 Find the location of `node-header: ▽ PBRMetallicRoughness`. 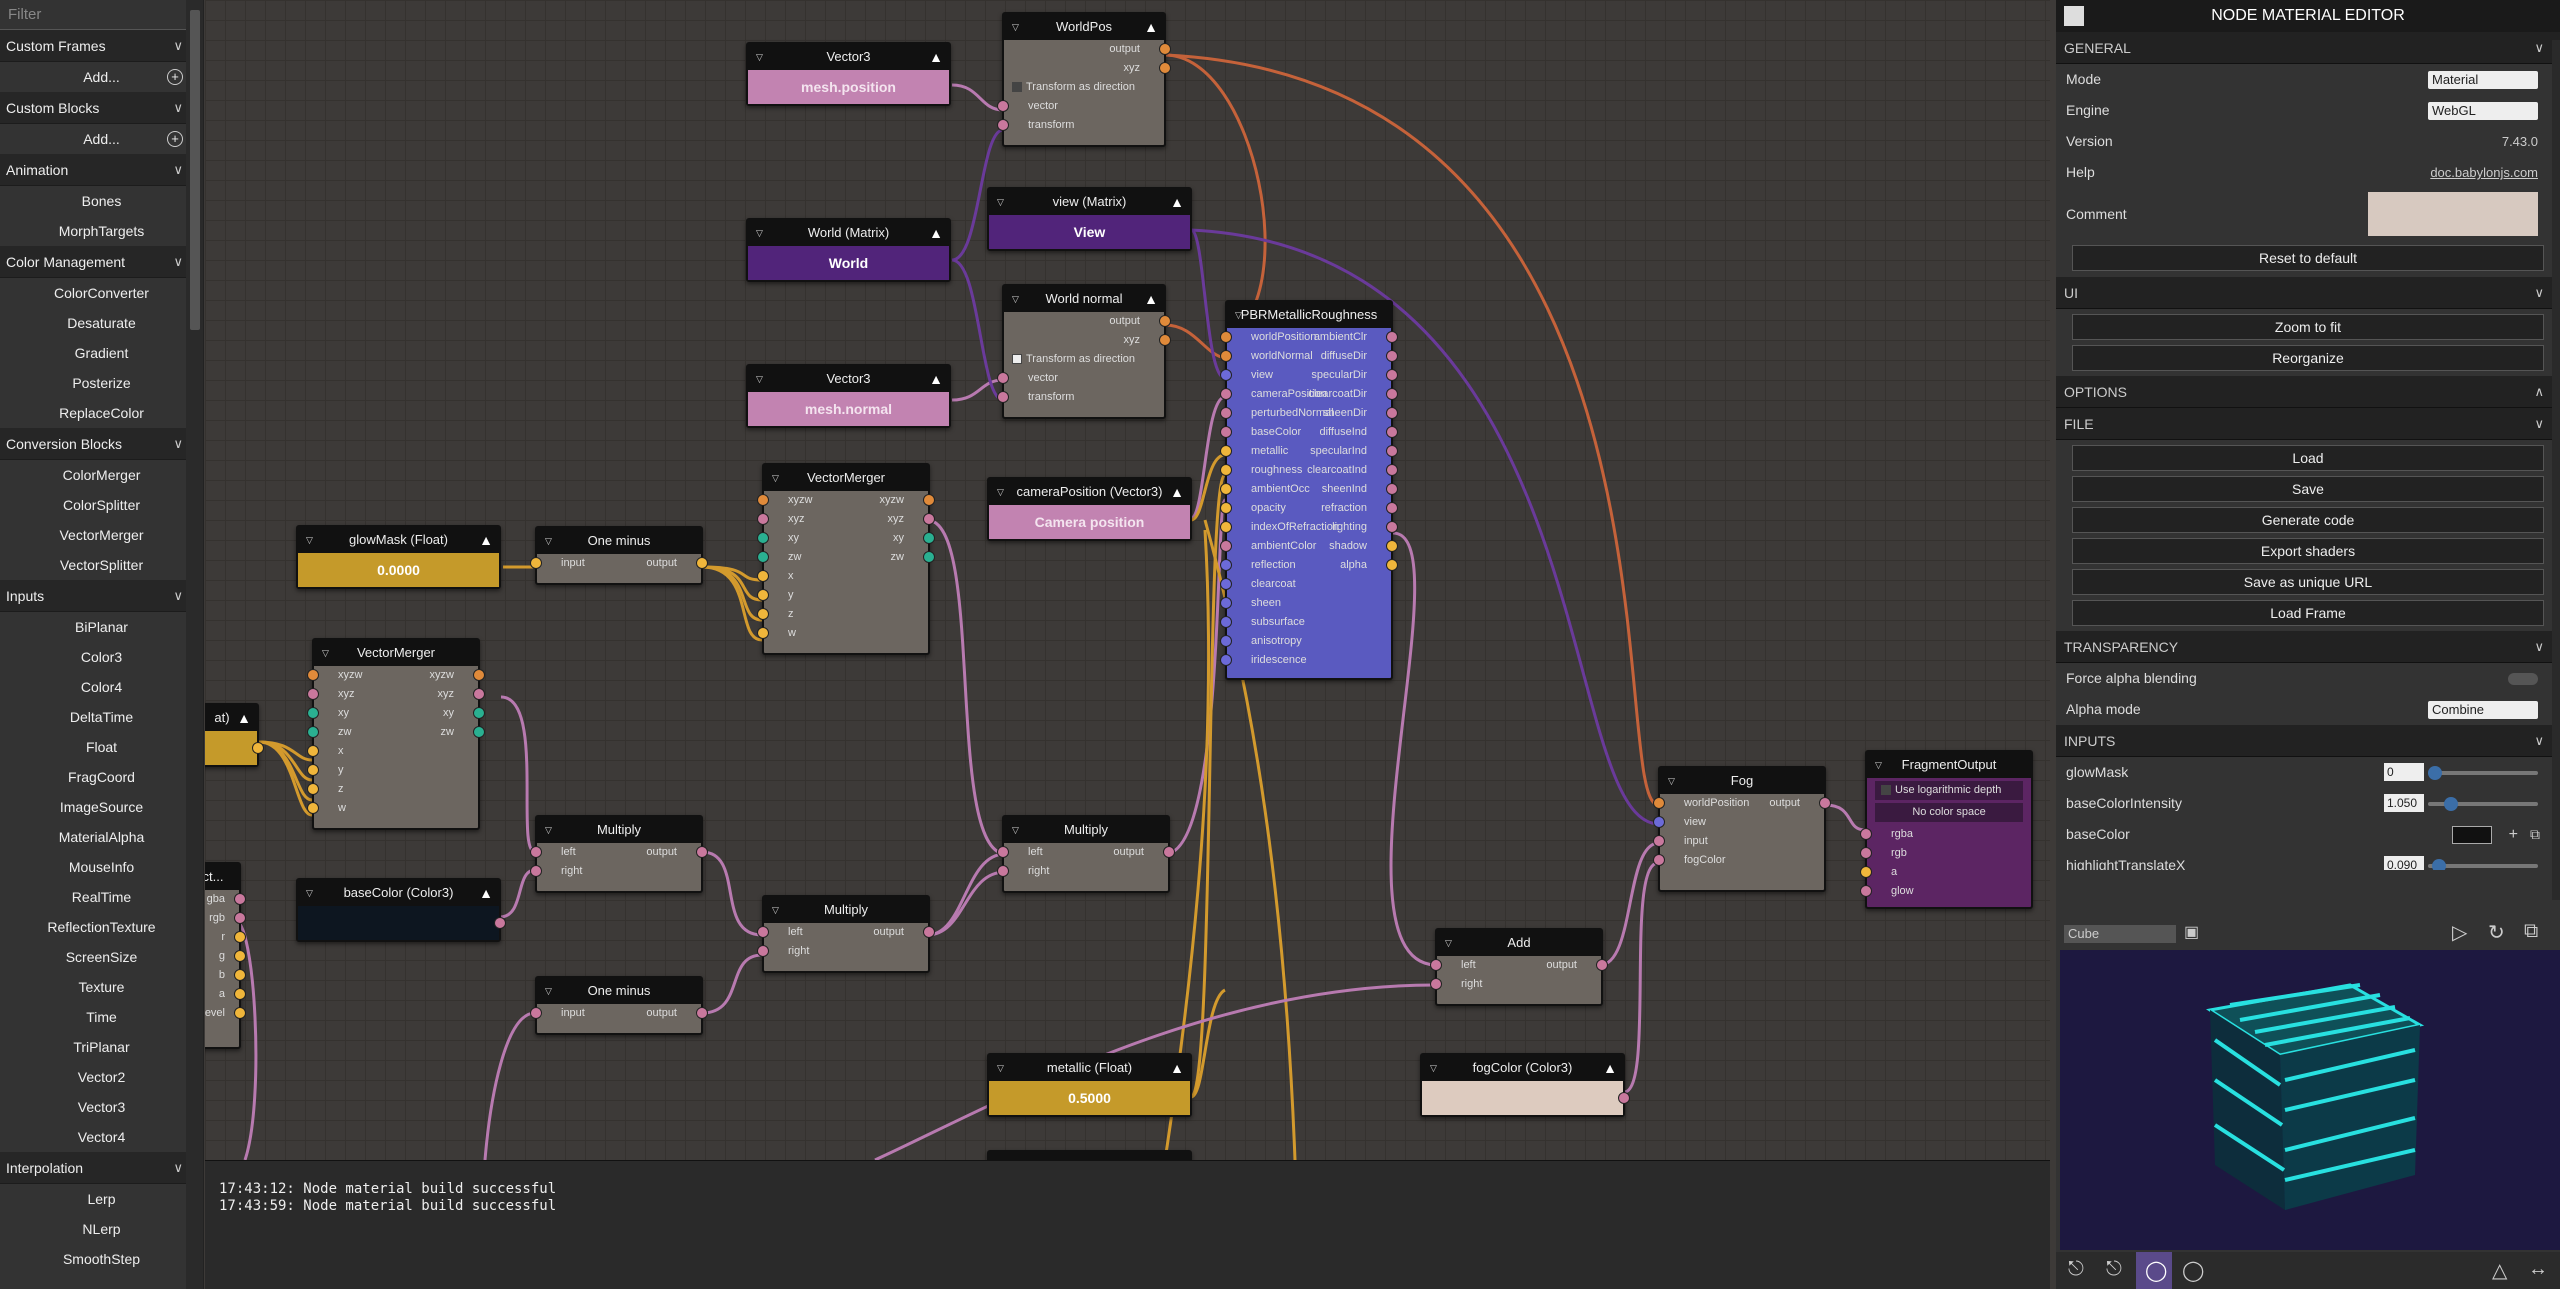

node-header: ▽ PBRMetallicRoughness is located at coordinates (1309, 315).